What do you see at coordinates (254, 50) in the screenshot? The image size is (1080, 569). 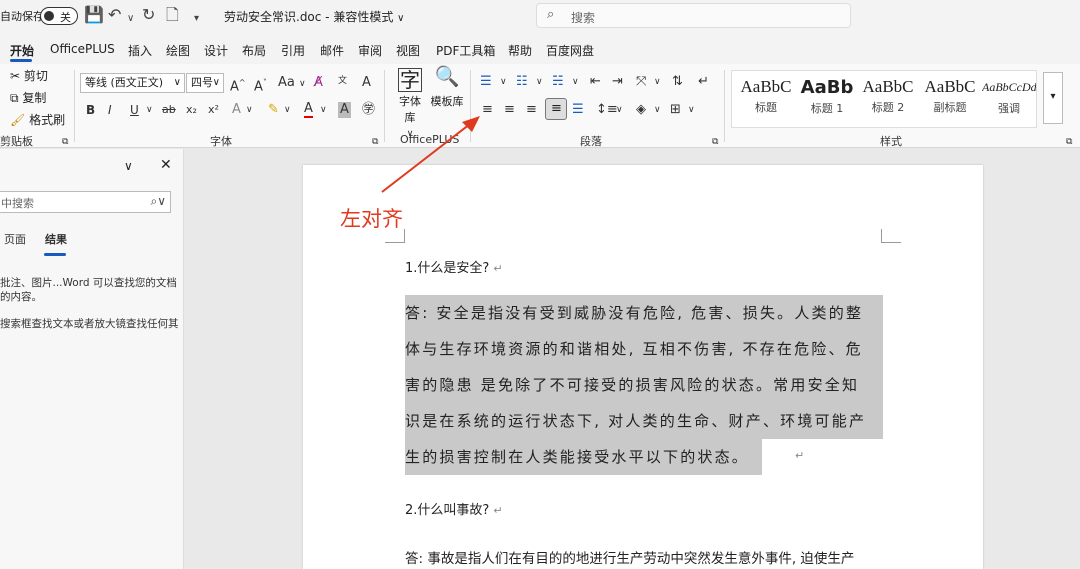 I see `tab-layout: 布局` at bounding box center [254, 50].